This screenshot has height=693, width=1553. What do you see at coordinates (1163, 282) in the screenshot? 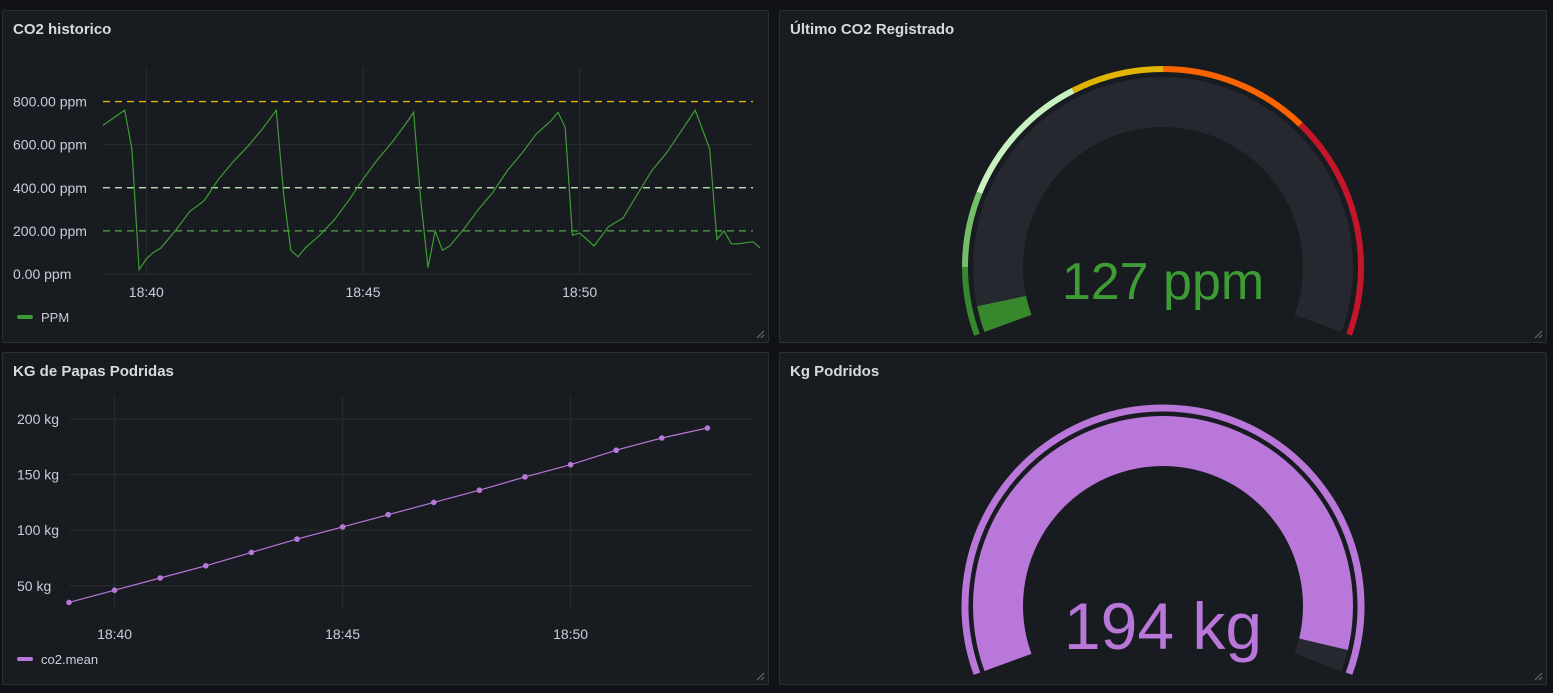
I see `co2-gauge-value: 127 ppm` at bounding box center [1163, 282].